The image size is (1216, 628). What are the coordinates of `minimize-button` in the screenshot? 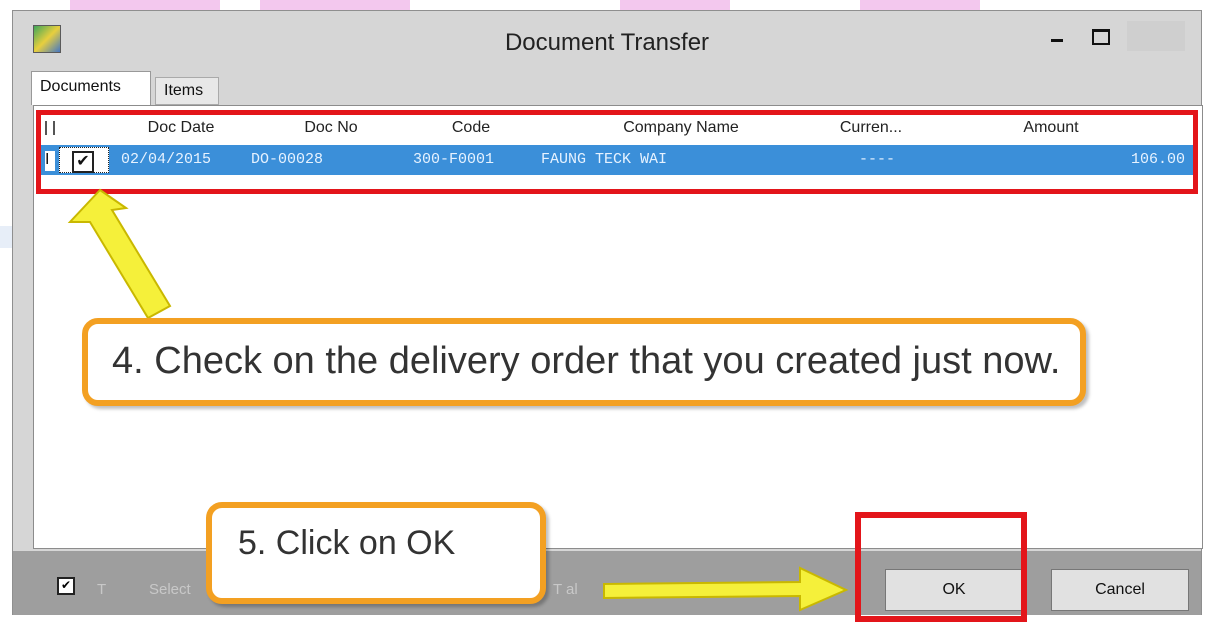 It's located at (1057, 36).